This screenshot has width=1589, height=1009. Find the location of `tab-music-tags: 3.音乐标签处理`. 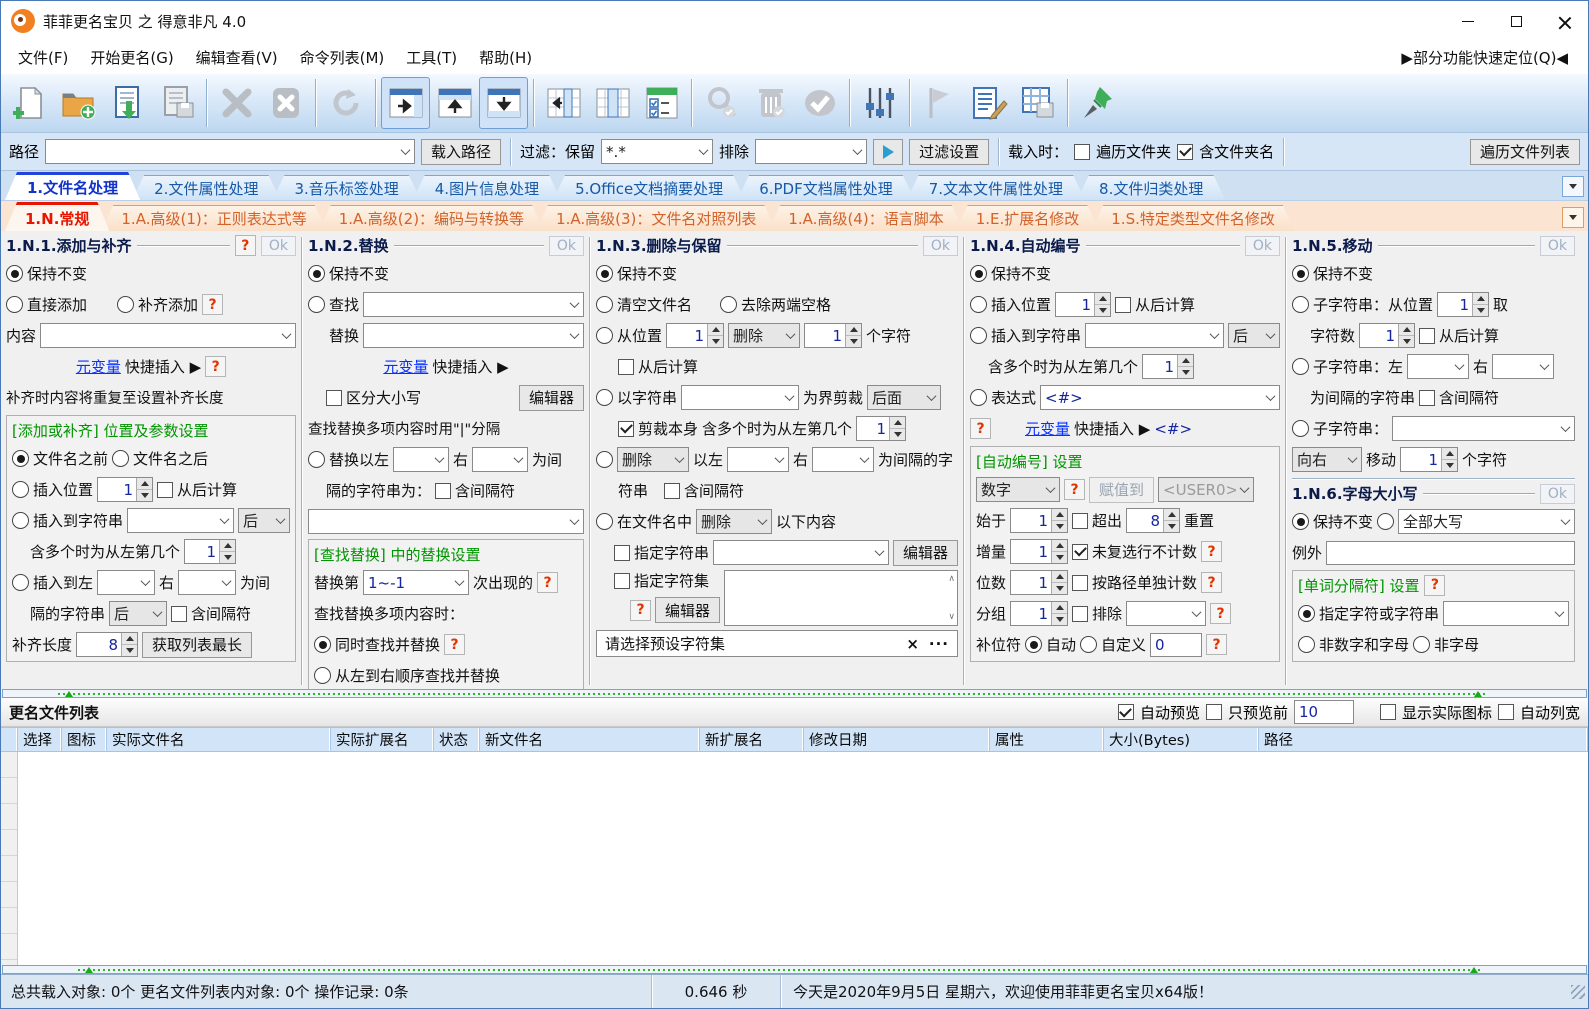

tab-music-tags: 3.音乐标签处理 is located at coordinates (346, 187).